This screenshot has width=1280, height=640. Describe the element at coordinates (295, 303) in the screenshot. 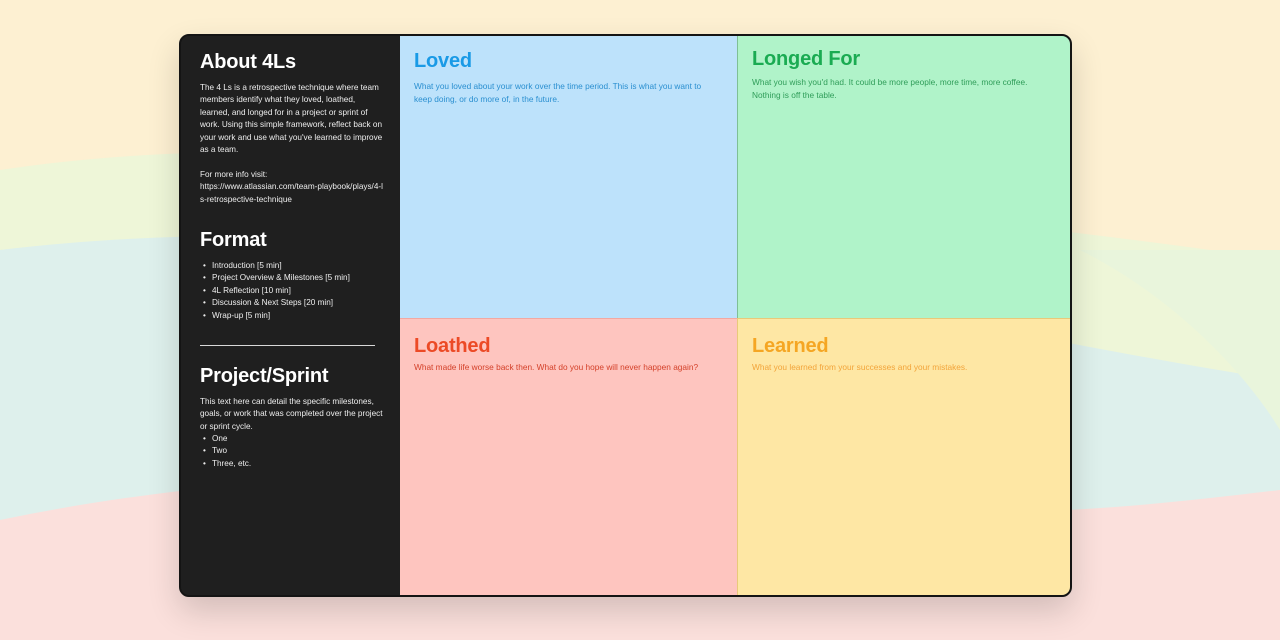

I see `list-item: Discussion & Next Steps [20 min]` at that location.